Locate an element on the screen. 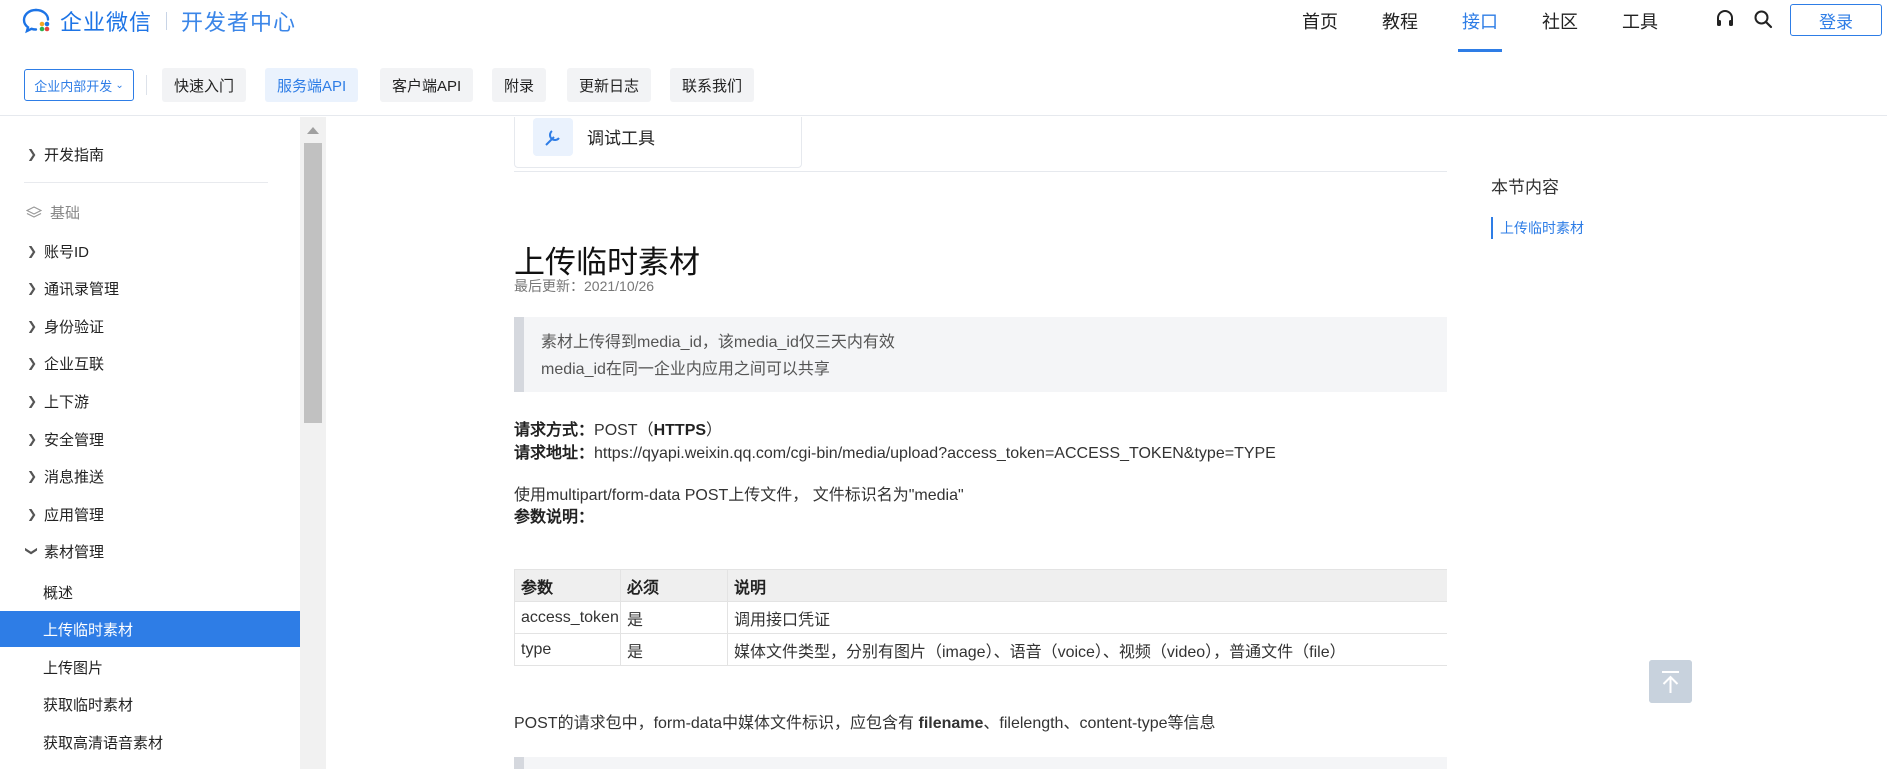  table-cell: 调用接口凭证 is located at coordinates (1087, 617).